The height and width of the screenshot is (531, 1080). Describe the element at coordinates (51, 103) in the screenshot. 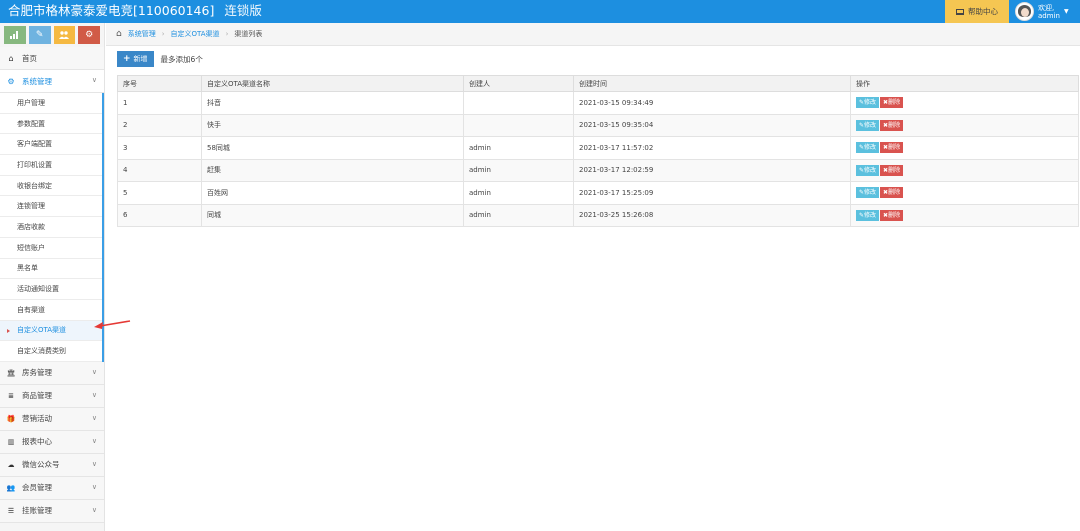

I see `sidebar-subitem: 用户管理` at that location.